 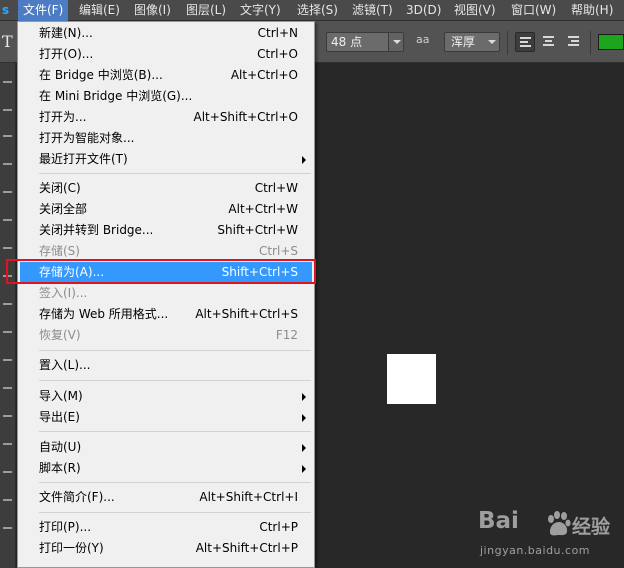 What do you see at coordinates (347, 42) in the screenshot?
I see `font-size-value: 48 点` at bounding box center [347, 42].